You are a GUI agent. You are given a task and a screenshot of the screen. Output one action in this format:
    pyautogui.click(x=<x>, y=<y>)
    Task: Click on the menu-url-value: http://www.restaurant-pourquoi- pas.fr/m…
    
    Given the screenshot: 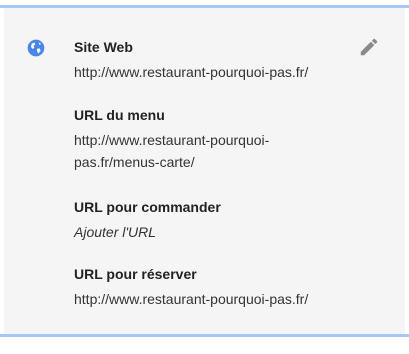 What is the action you would take?
    pyautogui.click(x=224, y=151)
    